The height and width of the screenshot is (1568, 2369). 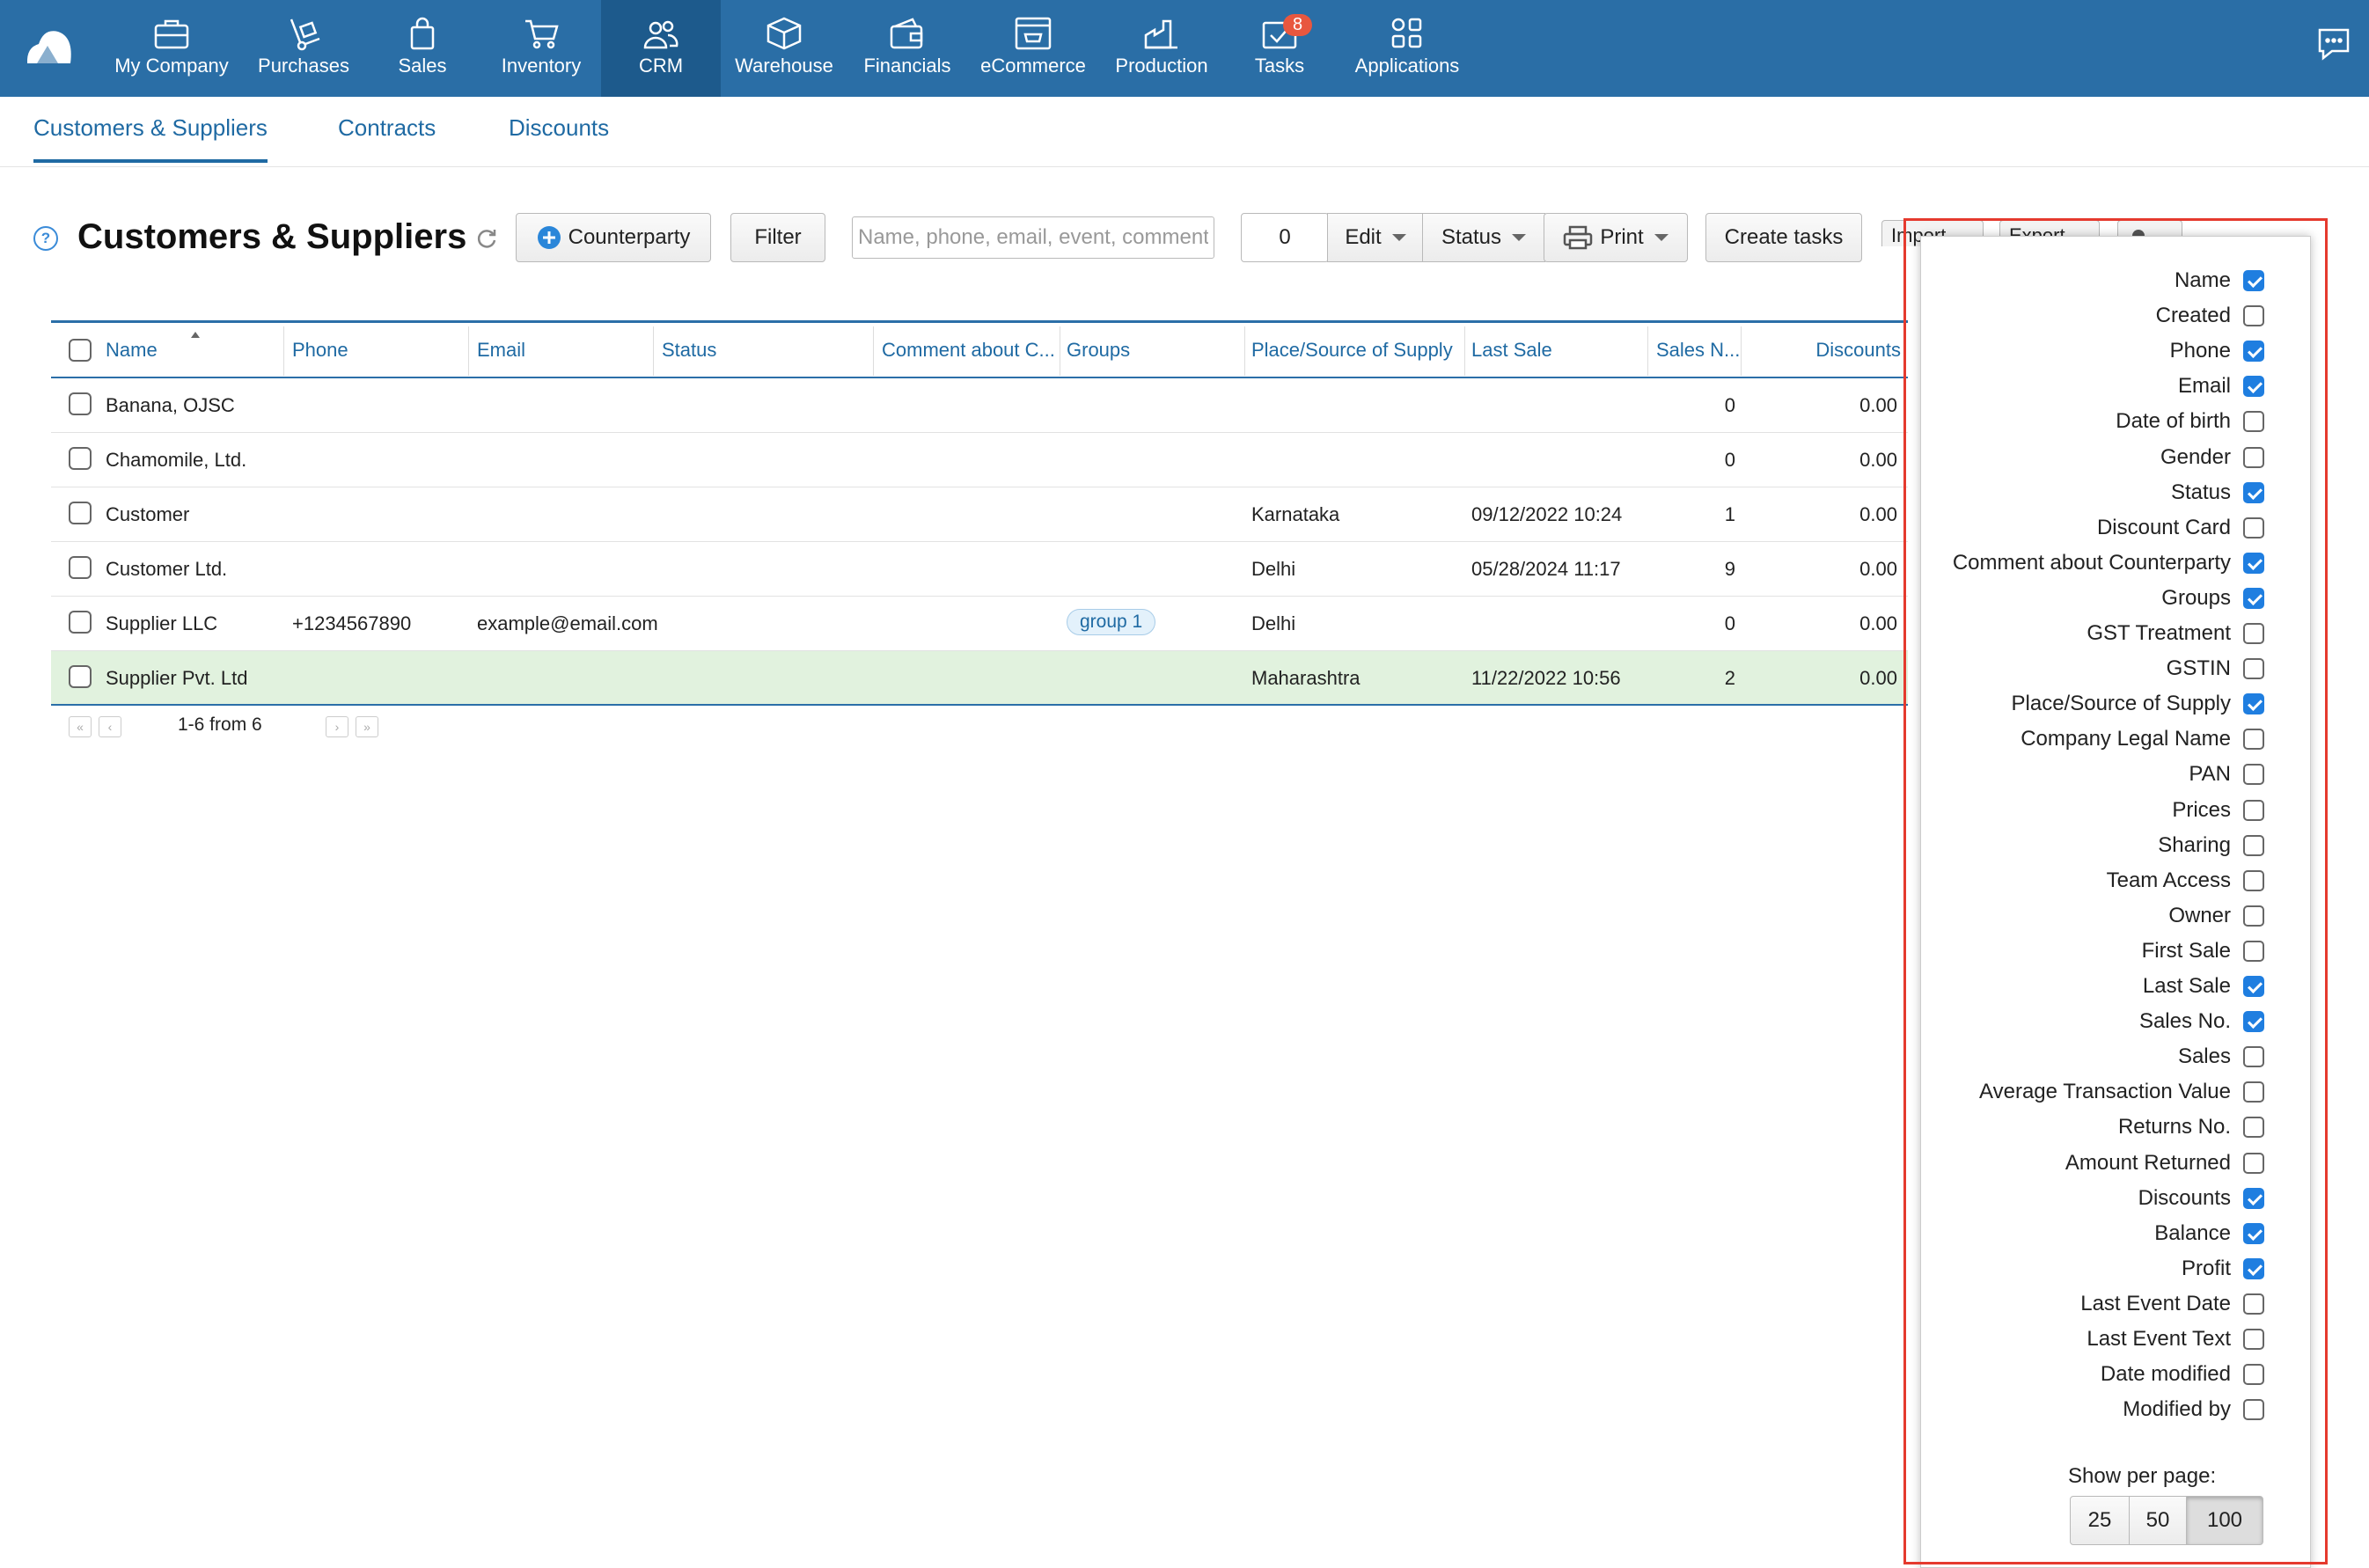 I want to click on first-page-button: «, so click(x=80, y=726).